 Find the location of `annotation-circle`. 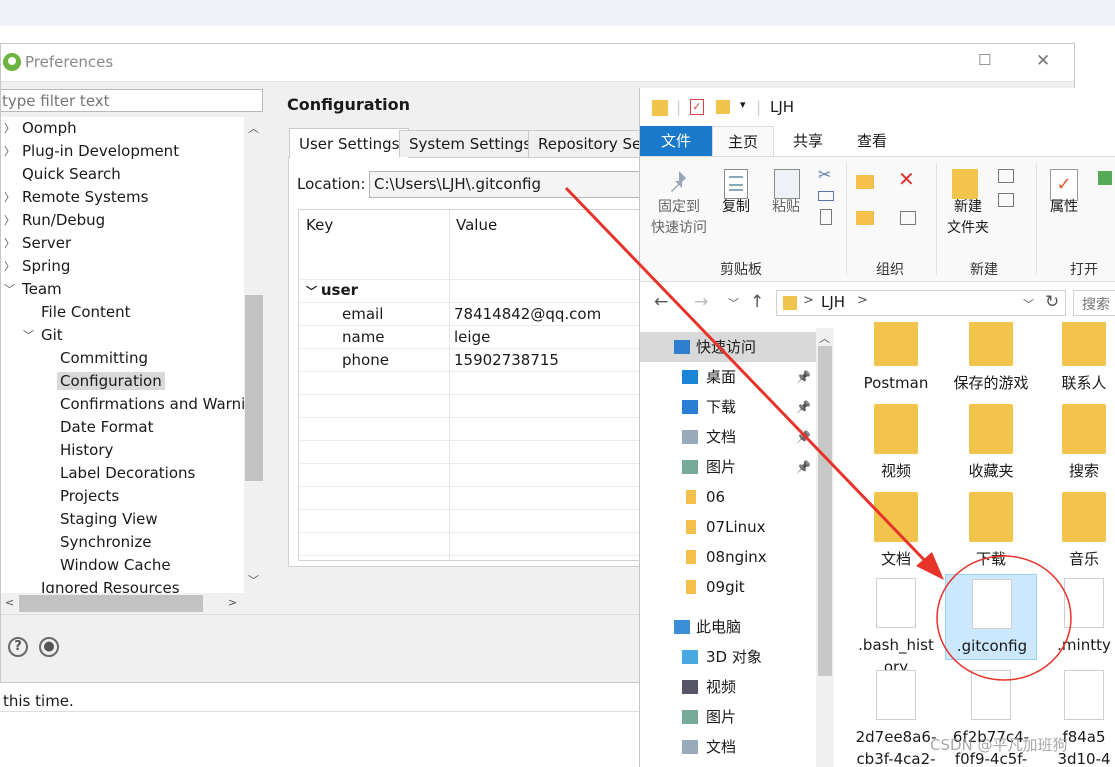

annotation-circle is located at coordinates (1004, 618).